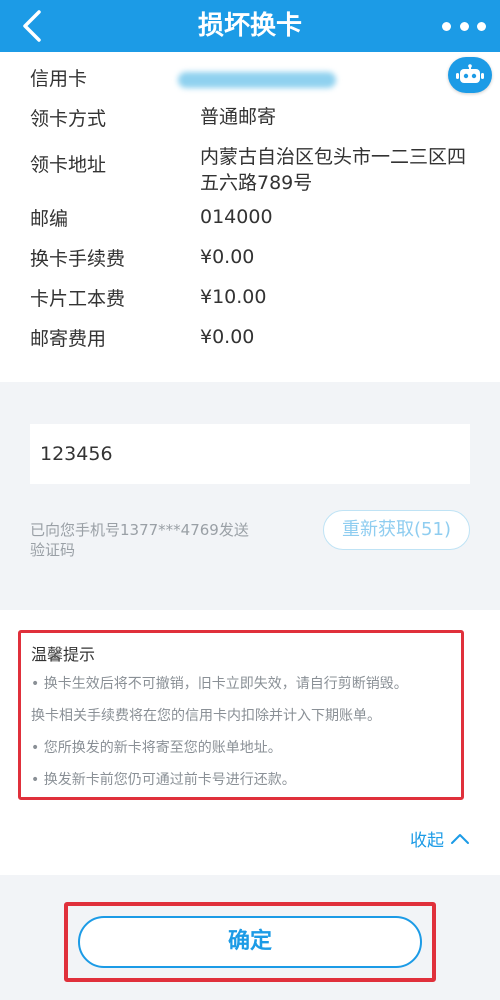 Image resolution: width=500 pixels, height=1000 pixels. Describe the element at coordinates (68, 165) in the screenshot. I see `info-label: 领卡地址` at that location.